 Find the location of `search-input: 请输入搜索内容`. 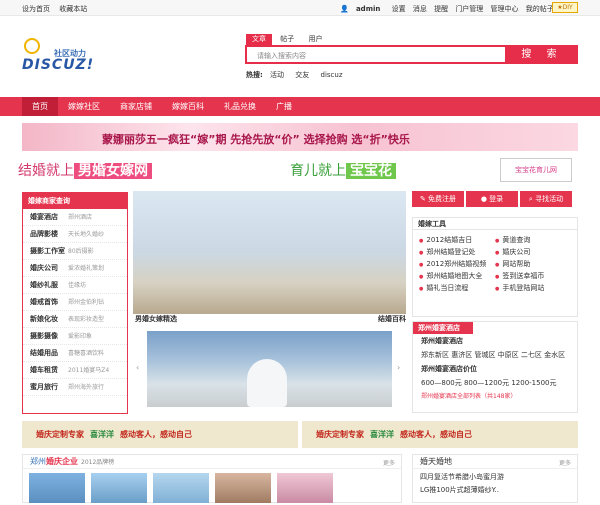

search-input: 请输入搜索内容 is located at coordinates (376, 54).